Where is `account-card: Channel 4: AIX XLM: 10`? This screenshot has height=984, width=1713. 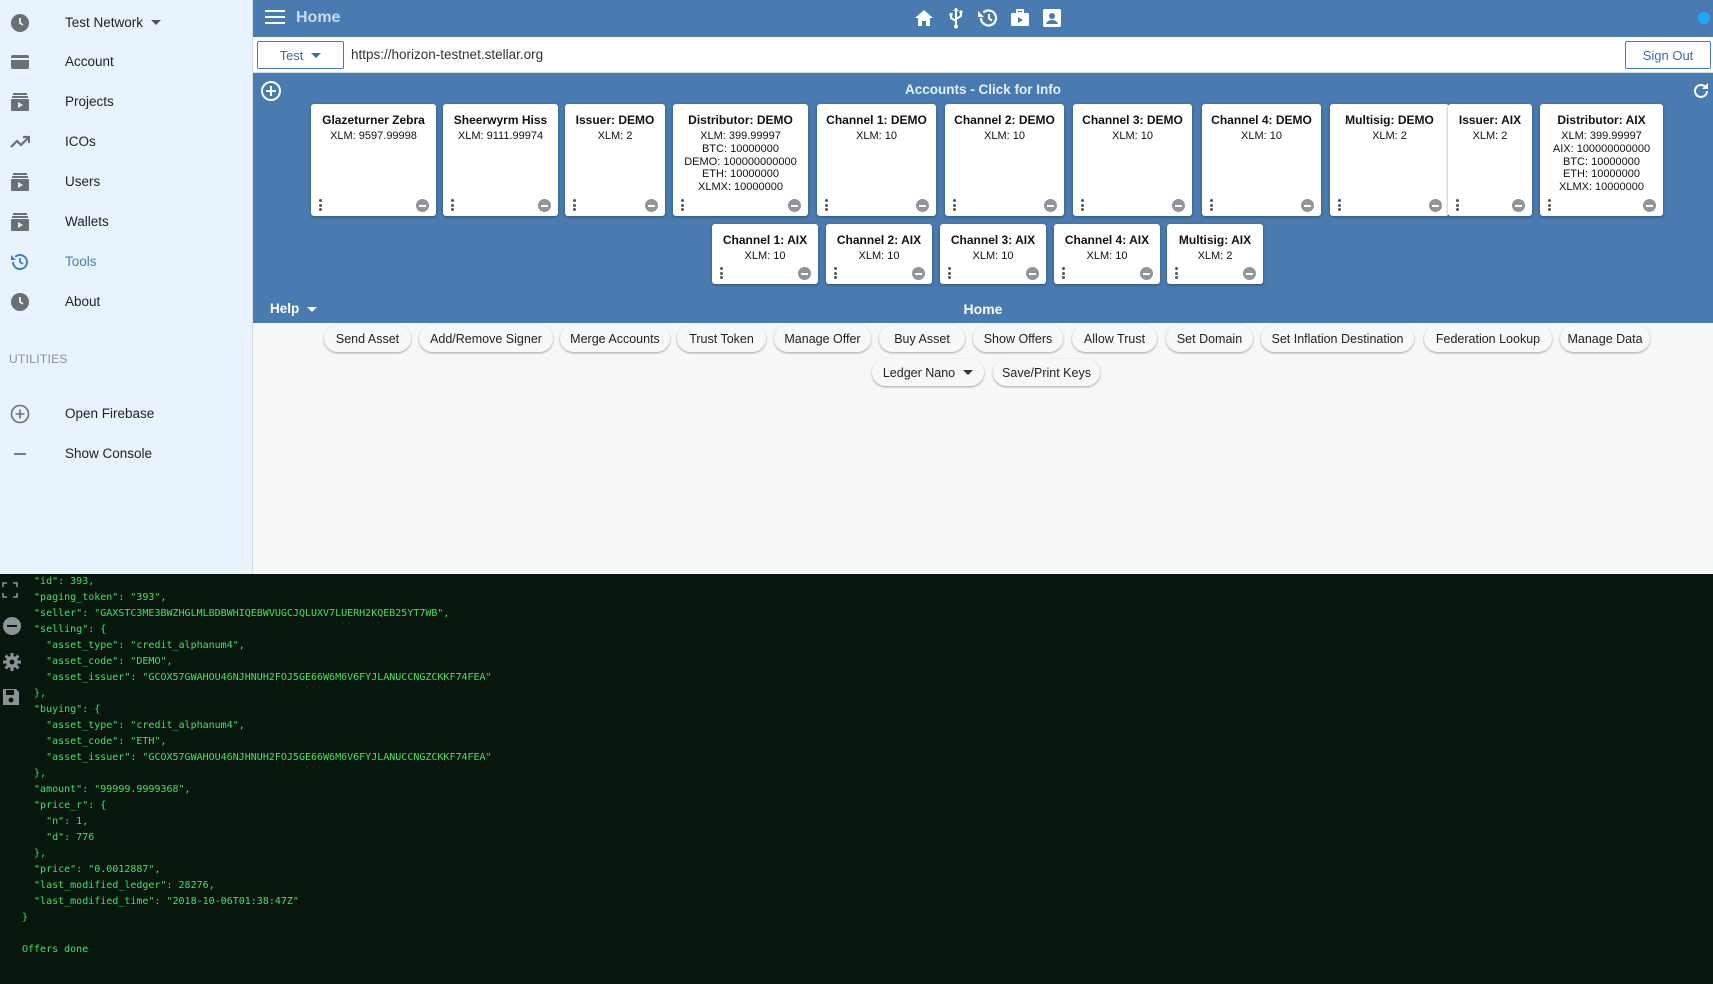
account-card: Channel 4: AIX XLM: 10 is located at coordinates (1107, 254).